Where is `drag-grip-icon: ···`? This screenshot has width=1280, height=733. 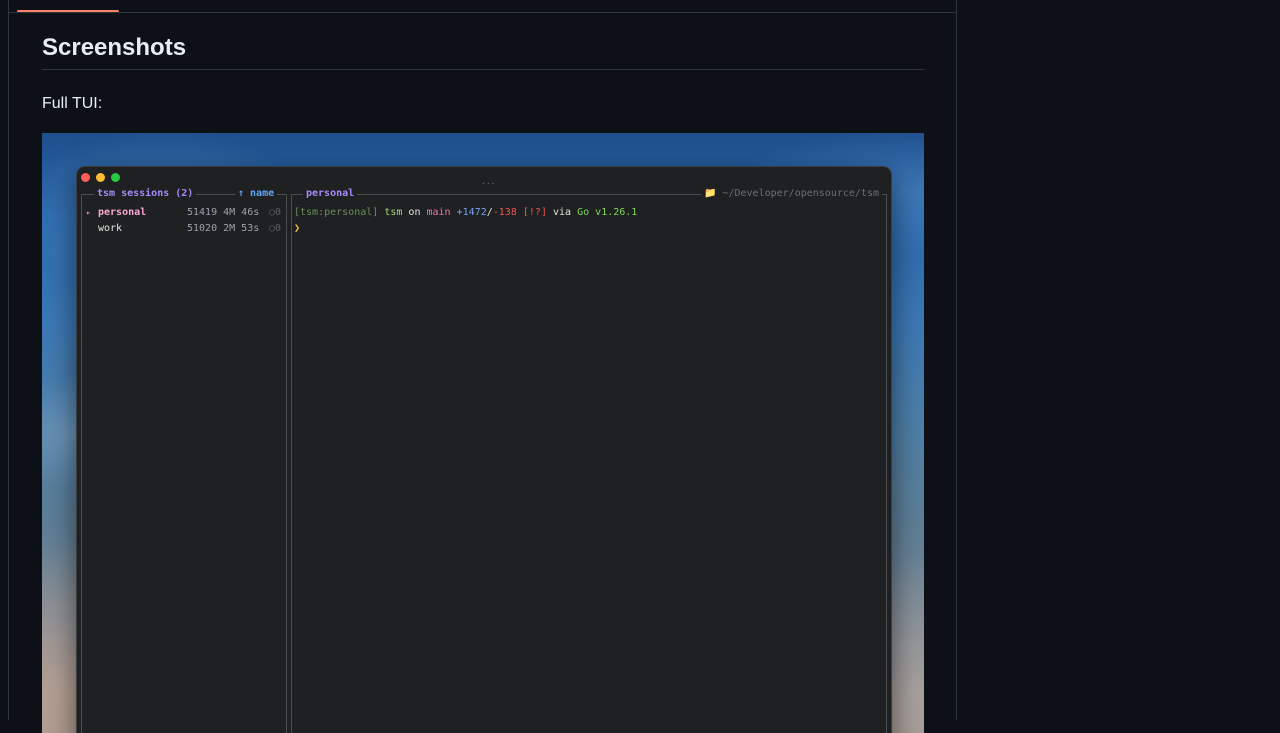
drag-grip-icon: ··· is located at coordinates (488, 183).